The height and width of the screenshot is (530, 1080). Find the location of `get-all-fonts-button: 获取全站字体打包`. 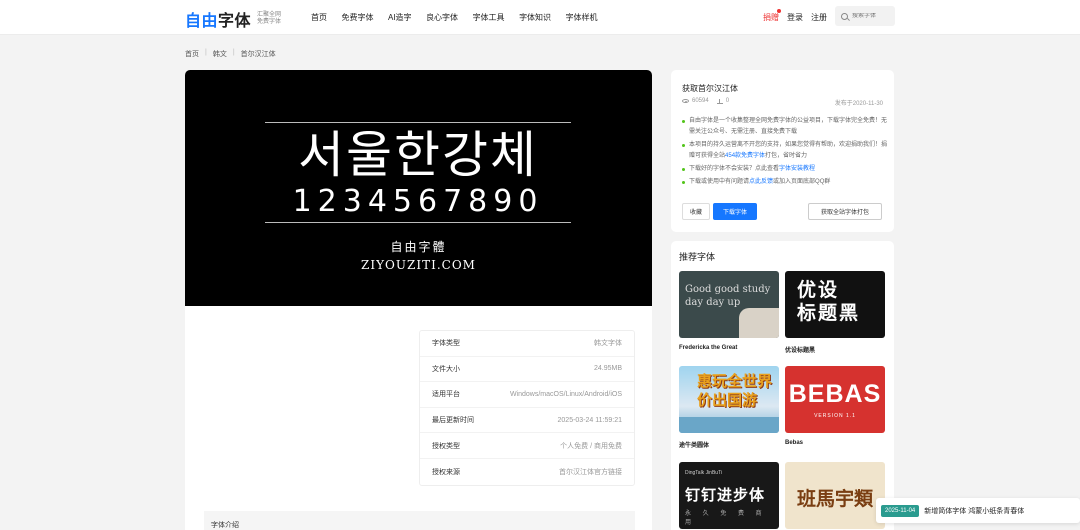

get-all-fonts-button: 获取全站字体打包 is located at coordinates (845, 211).